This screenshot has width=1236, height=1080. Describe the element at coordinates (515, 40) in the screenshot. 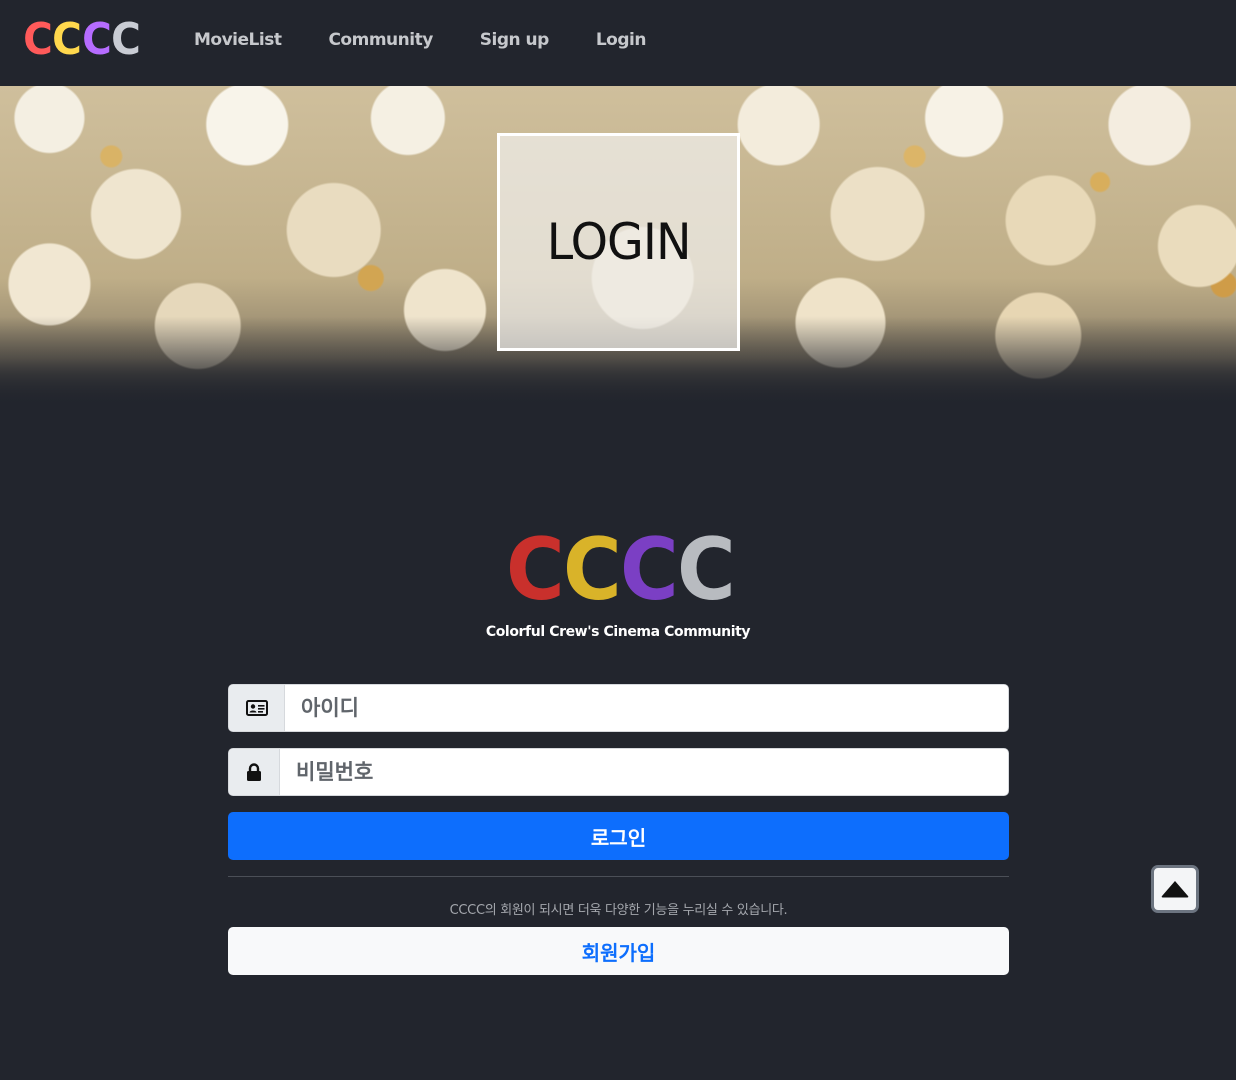

I see `nav-link-signup: Sign up` at that location.